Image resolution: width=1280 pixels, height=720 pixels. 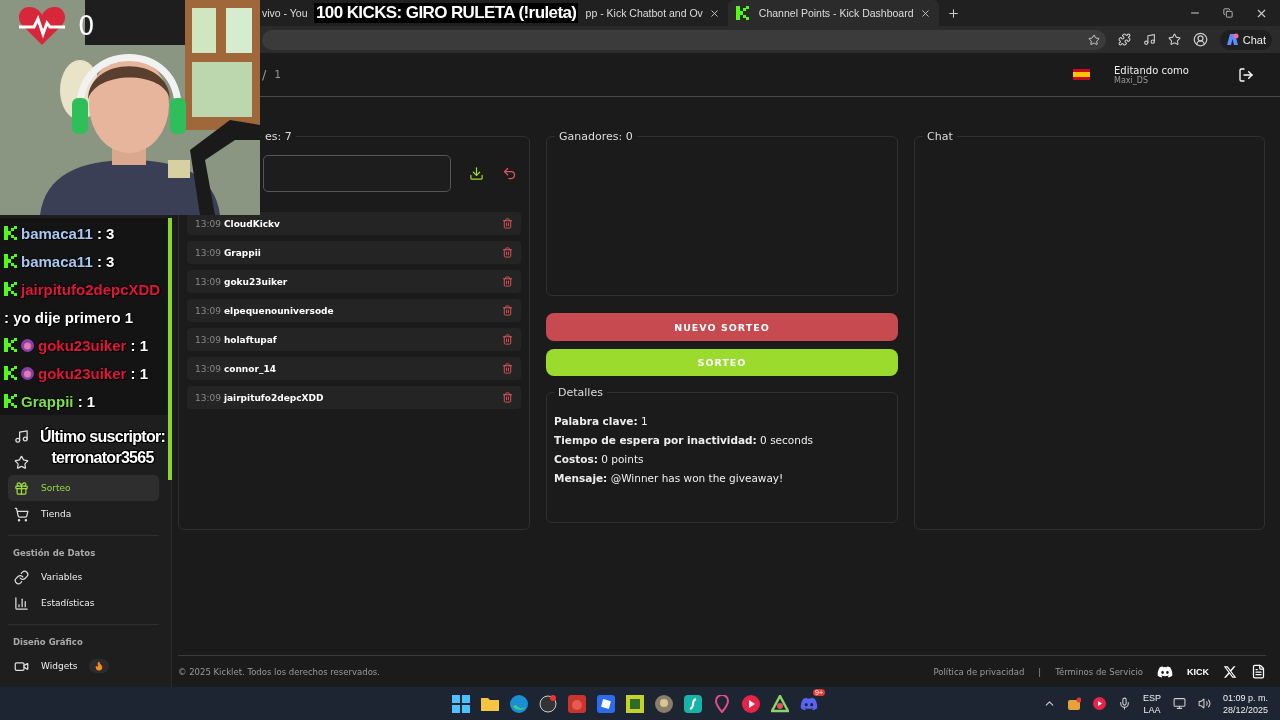 I want to click on breadcrumb: /, so click(x=264, y=74).